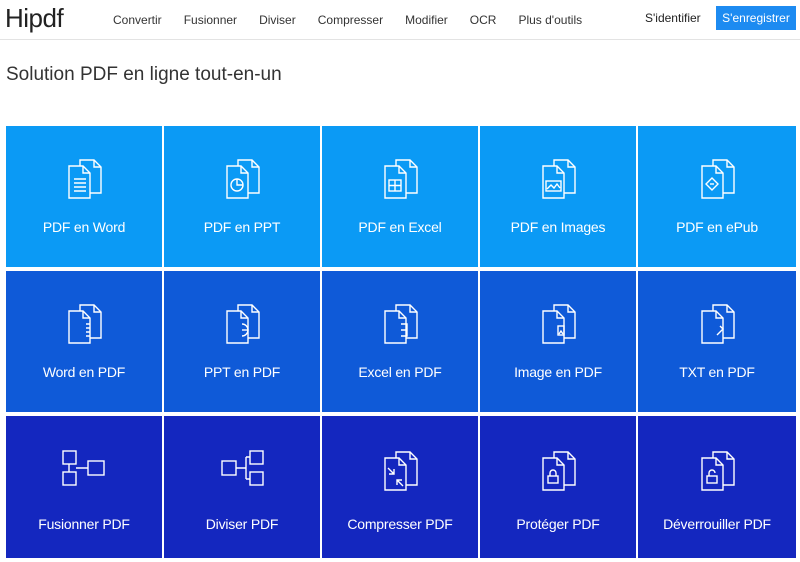 The height and width of the screenshot is (562, 800). What do you see at coordinates (34, 18) in the screenshot?
I see `logo: Hipdf` at bounding box center [34, 18].